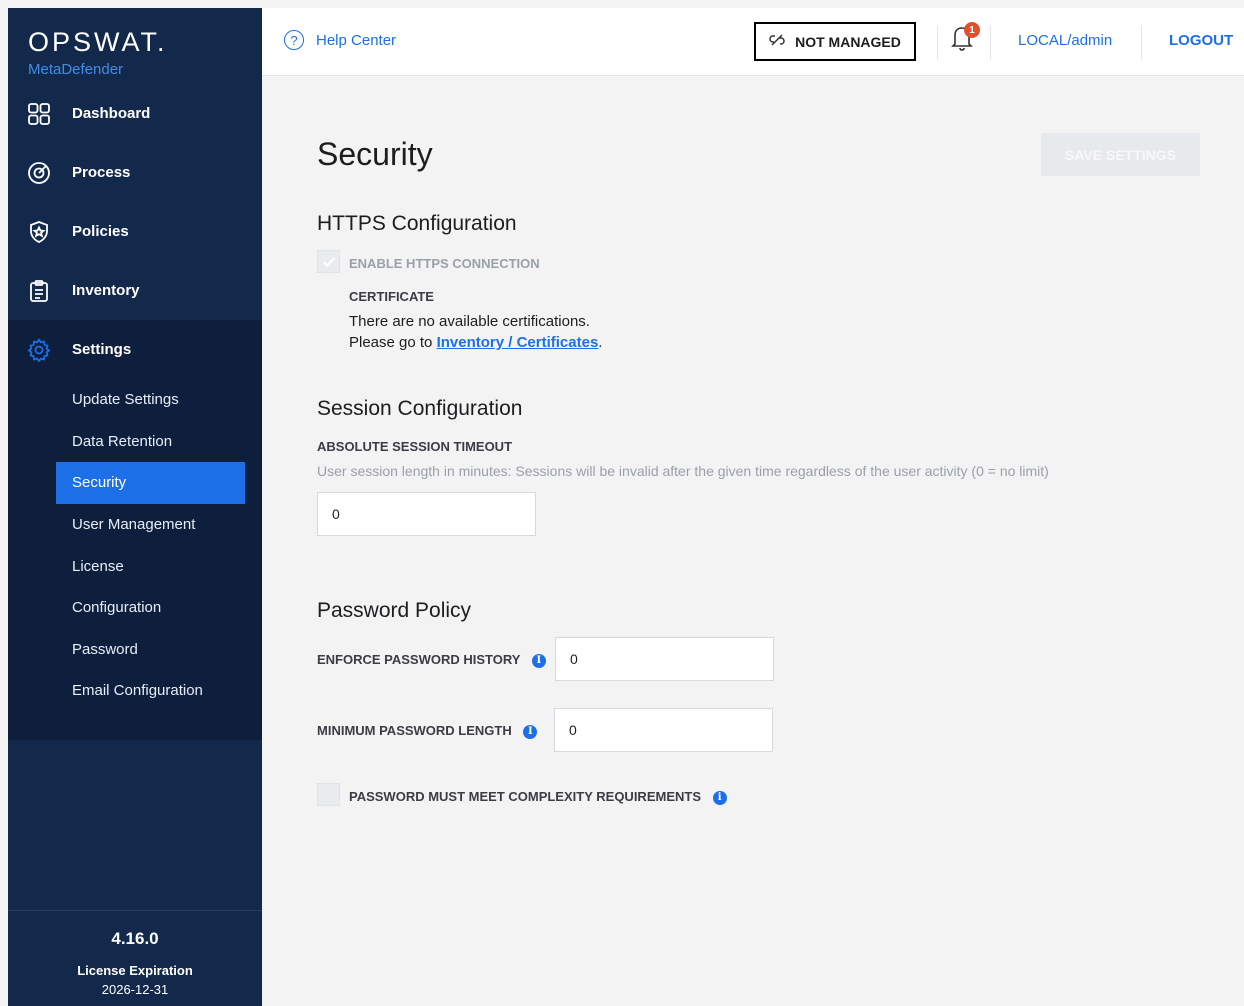  Describe the element at coordinates (102, 349) in the screenshot. I see `nav-label-settings: Settings` at that location.